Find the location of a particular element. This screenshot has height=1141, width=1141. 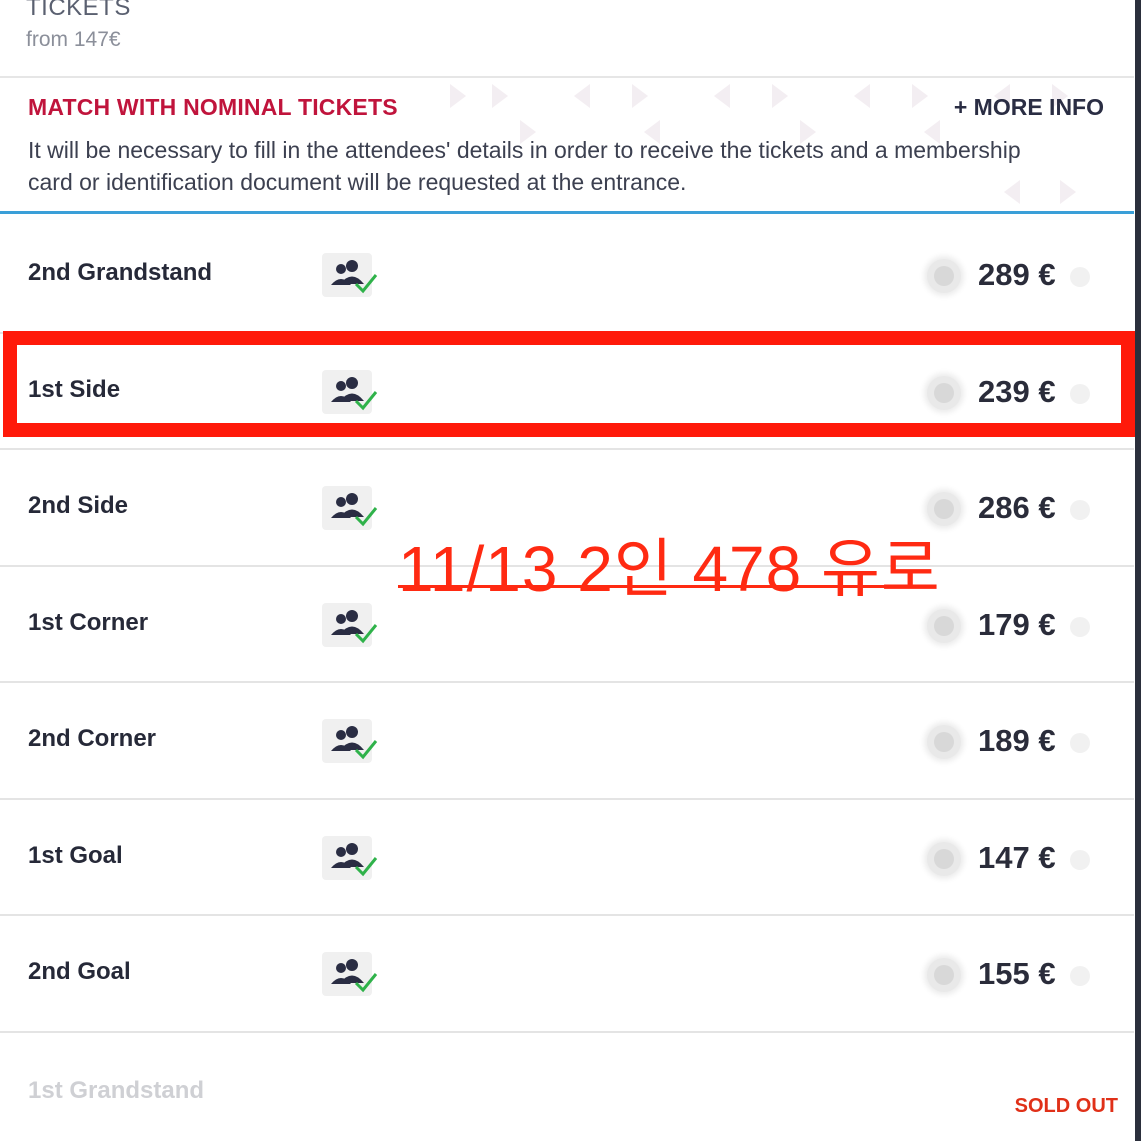

ticket-price: 239 € is located at coordinates (1017, 391).